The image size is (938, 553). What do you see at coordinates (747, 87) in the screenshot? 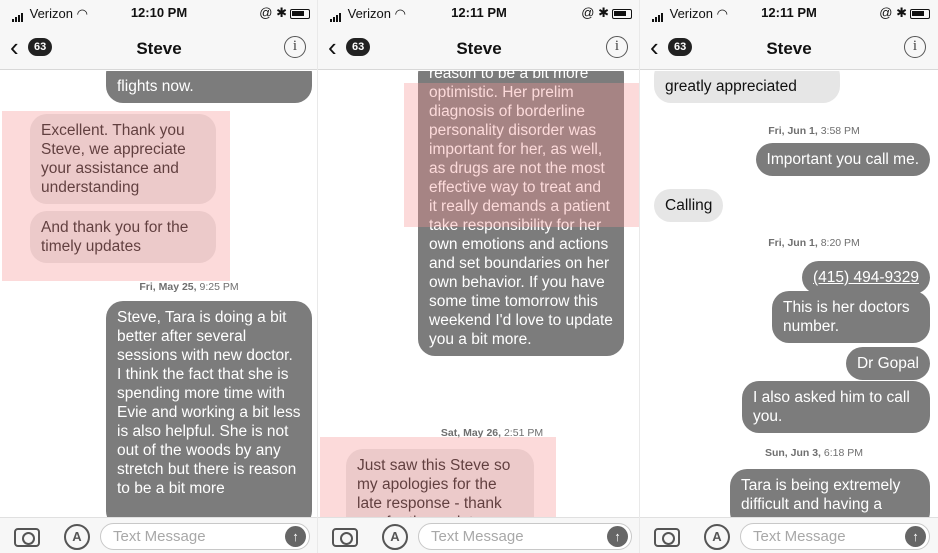
I see `incoming-message: greatly appreciated` at bounding box center [747, 87].